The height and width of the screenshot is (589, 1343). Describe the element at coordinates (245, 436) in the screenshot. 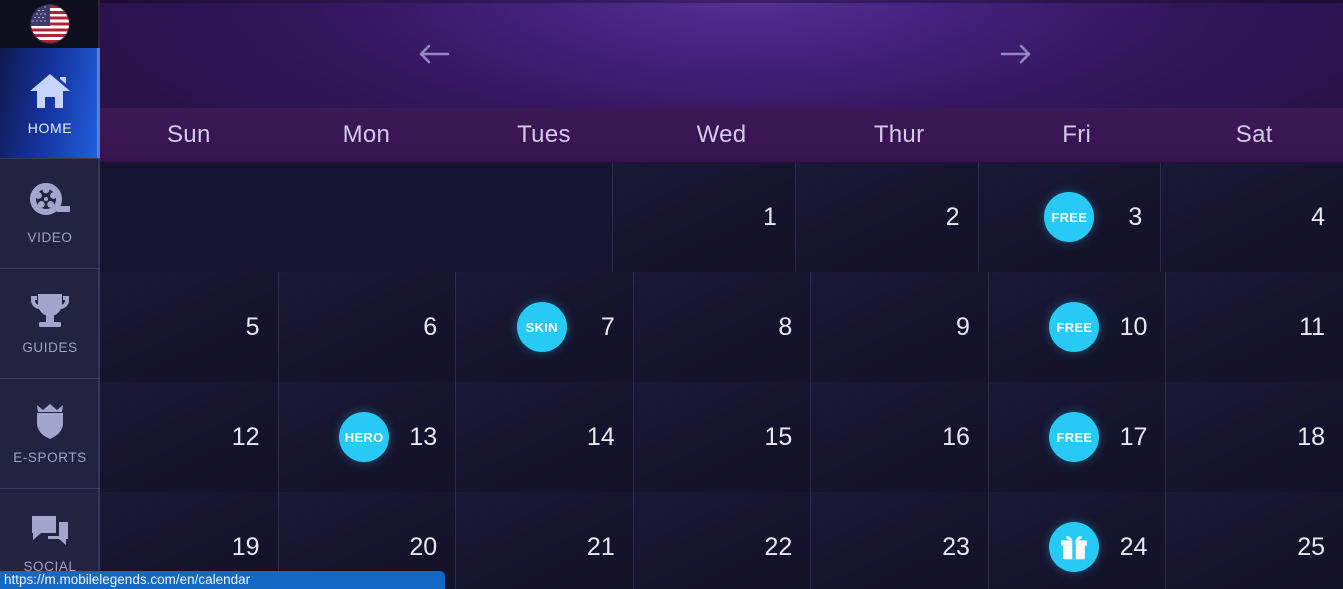

I see `day-number: 12` at that location.